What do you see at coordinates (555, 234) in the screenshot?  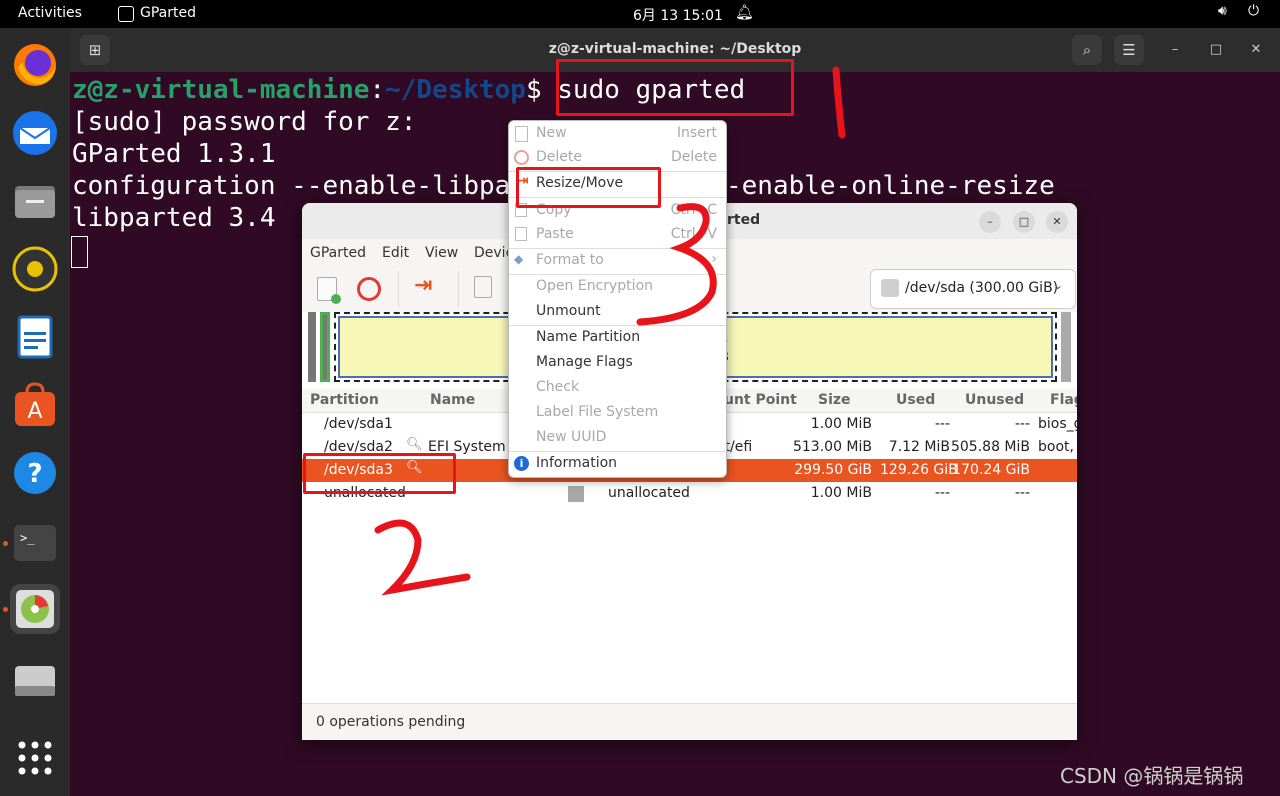 I see `menu-label: Paste` at bounding box center [555, 234].